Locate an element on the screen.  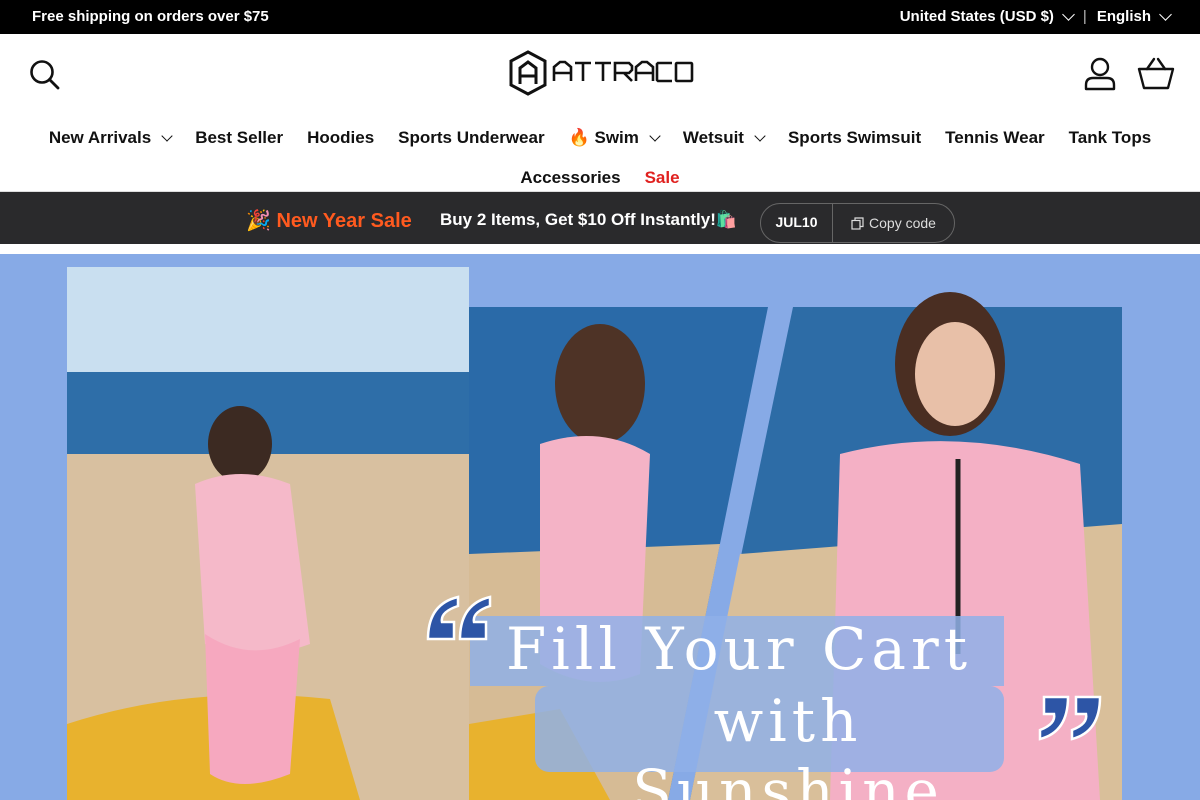
nav-item-tennis-wear: Tennis Wear is located at coordinates (995, 138).